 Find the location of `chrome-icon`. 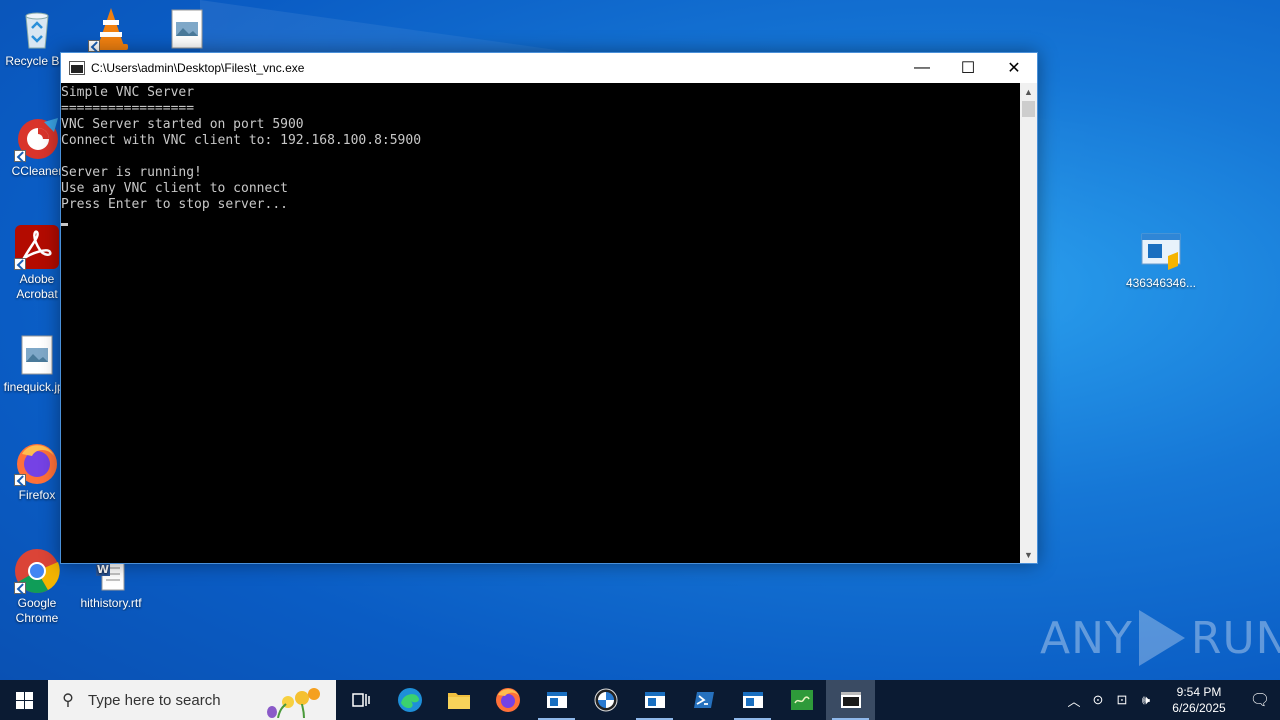

chrome-icon is located at coordinates (37, 571).